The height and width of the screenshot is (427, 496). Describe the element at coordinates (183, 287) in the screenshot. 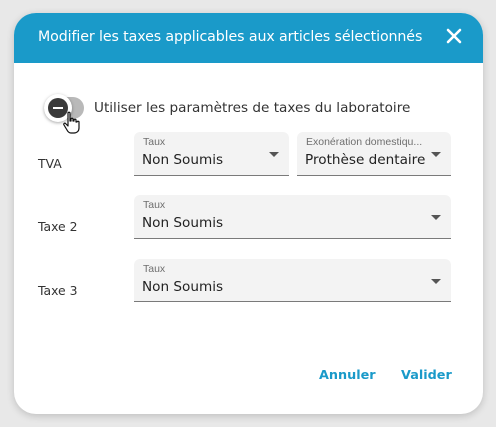

I see `taxe3-taux-value: Non Soumis` at that location.